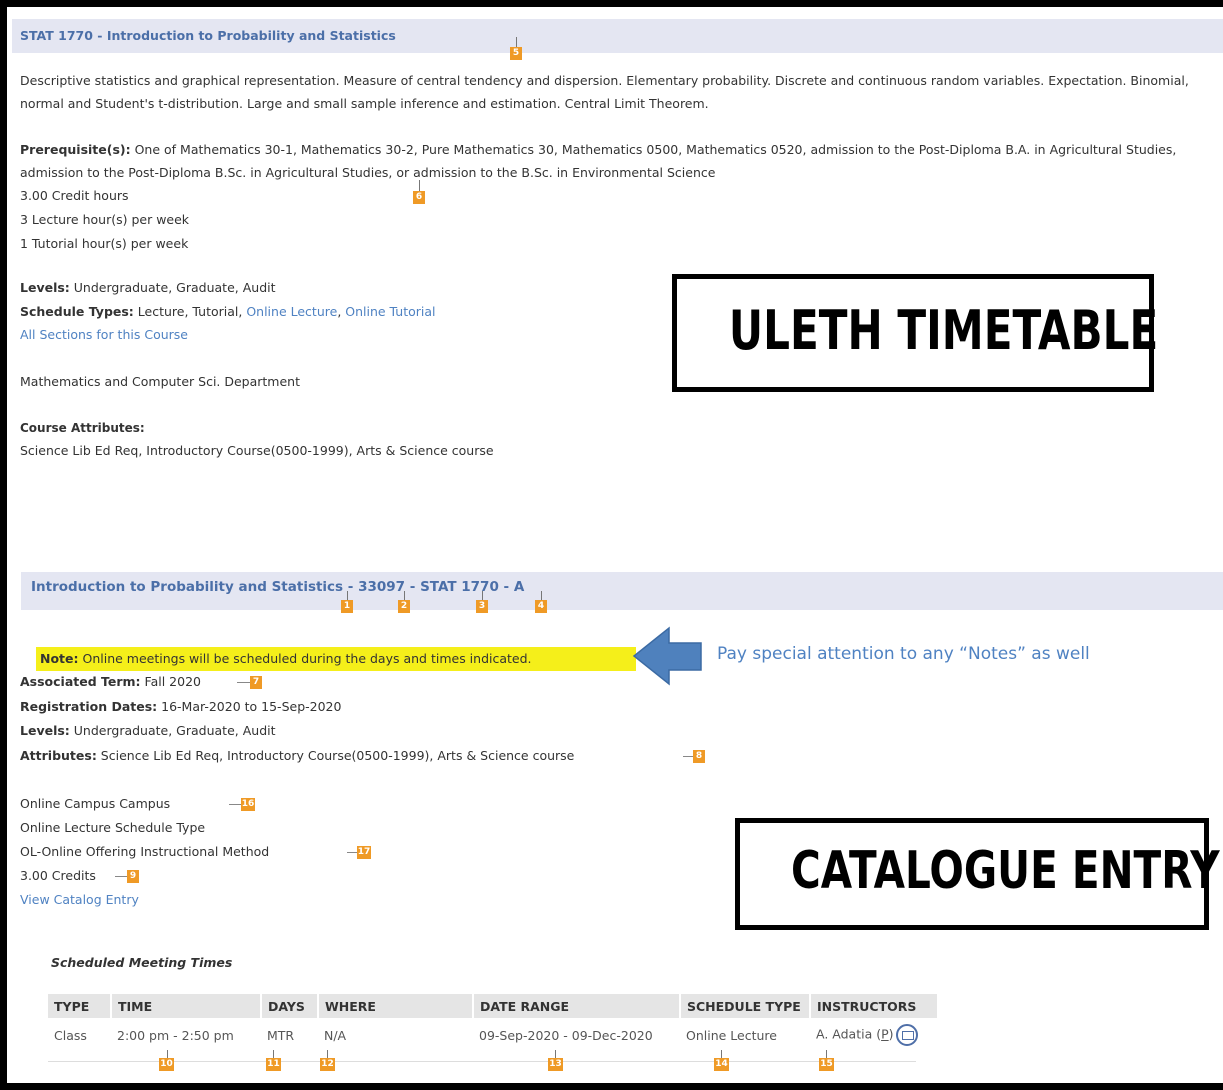 The width and height of the screenshot is (1223, 1090). I want to click on cell-schedule-type: Online Lecture, so click(731, 1035).